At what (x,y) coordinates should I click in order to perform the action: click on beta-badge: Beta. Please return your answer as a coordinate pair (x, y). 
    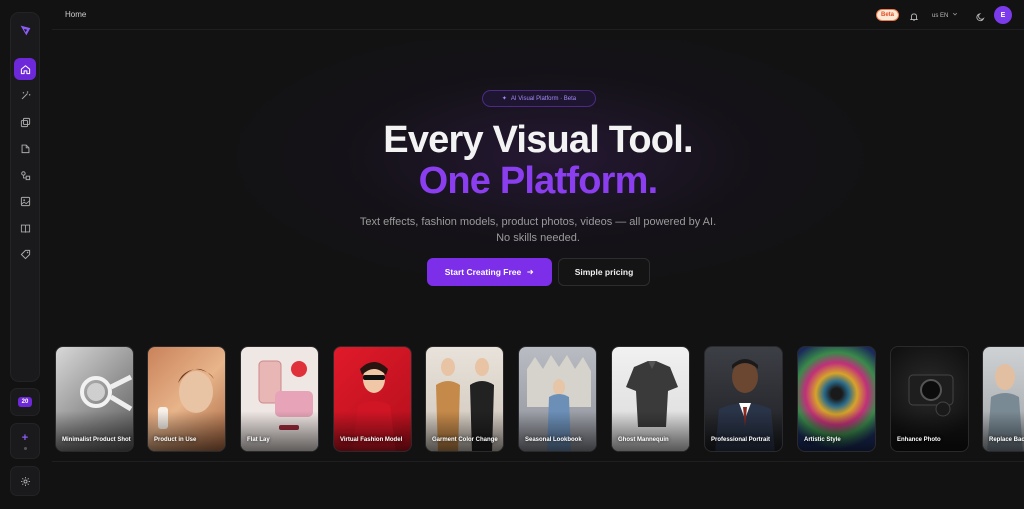
    Looking at the image, I should click on (888, 15).